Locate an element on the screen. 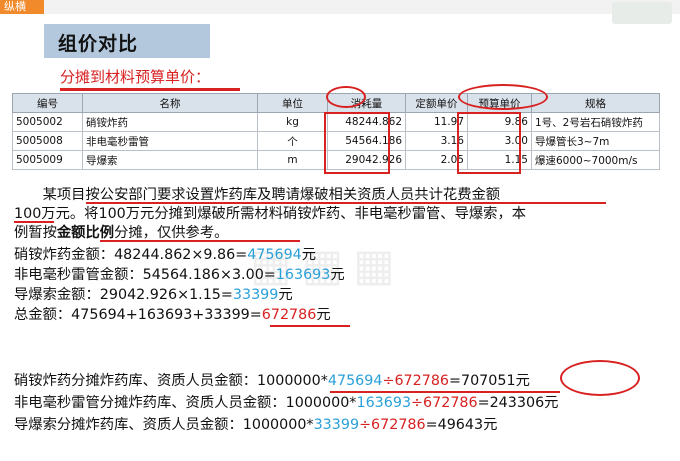 This screenshot has height=461, width=680. subtitle: 分摊到材料预算单价： is located at coordinates (135, 77).